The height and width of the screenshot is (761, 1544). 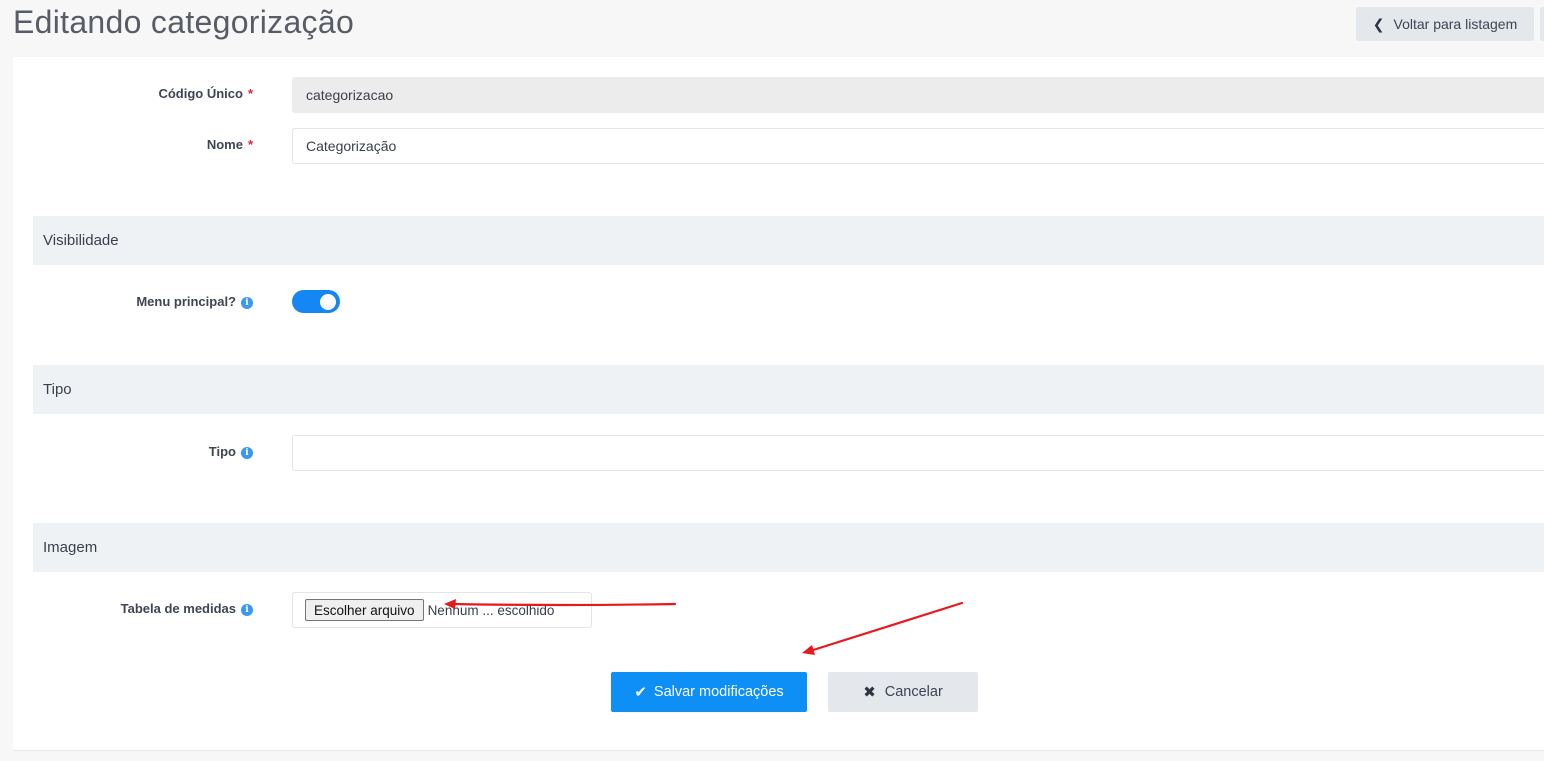 What do you see at coordinates (640, 692) in the screenshot?
I see `check-icon: ✔` at bounding box center [640, 692].